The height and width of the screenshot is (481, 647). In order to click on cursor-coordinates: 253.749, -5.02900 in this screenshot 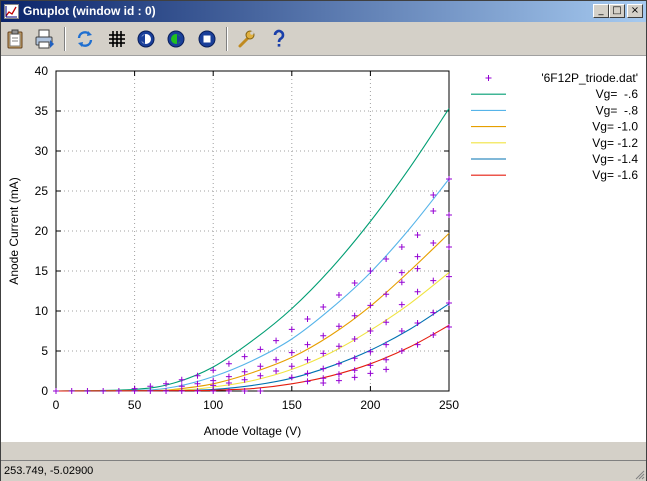, I will do `click(49, 471)`.